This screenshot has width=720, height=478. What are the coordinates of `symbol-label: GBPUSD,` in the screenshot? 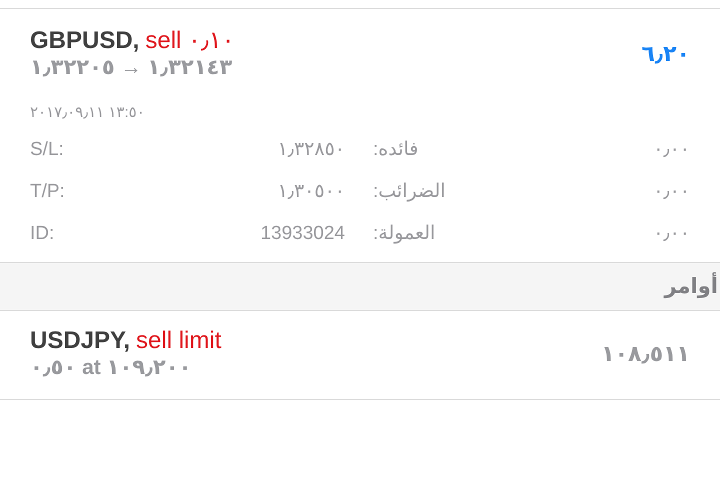 It's located at (85, 40).